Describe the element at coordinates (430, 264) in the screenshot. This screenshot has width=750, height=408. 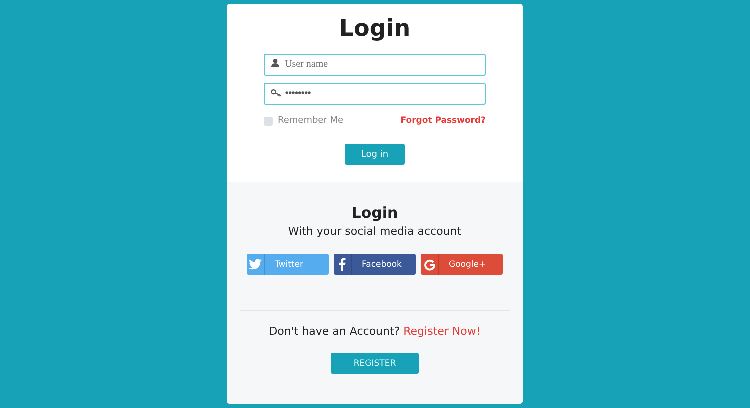
I see `letter-g-icon` at that location.